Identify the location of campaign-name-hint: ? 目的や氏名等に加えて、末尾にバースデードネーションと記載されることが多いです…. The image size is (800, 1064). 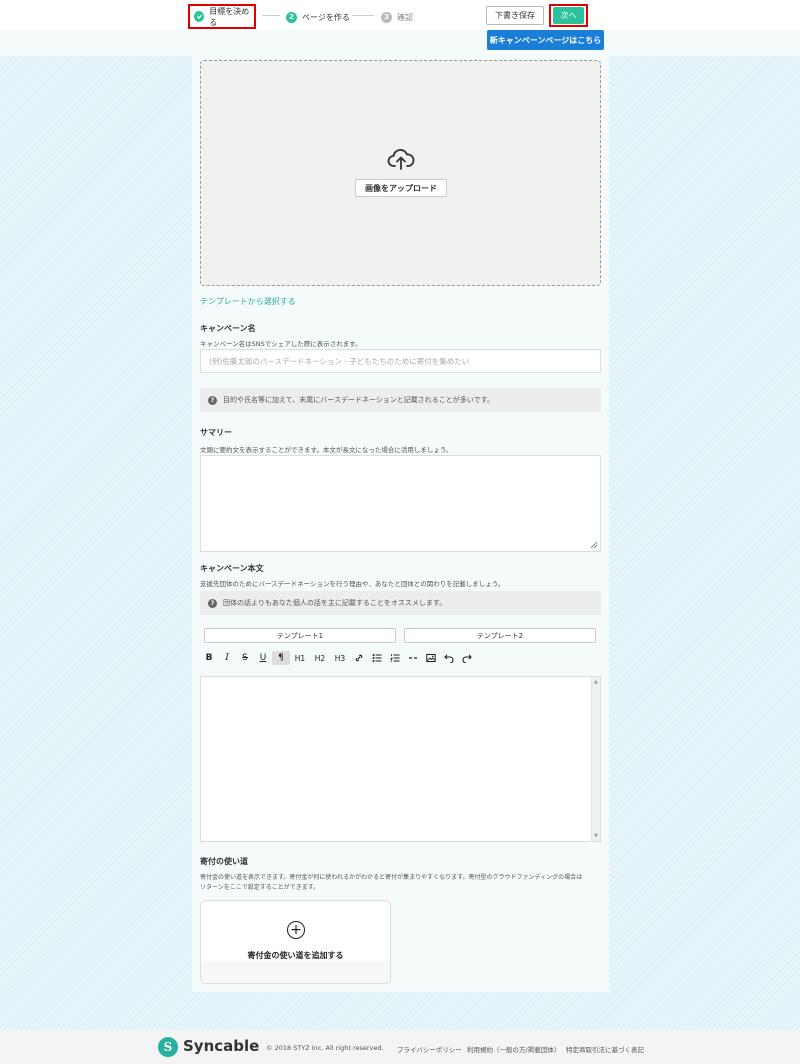
(400, 400).